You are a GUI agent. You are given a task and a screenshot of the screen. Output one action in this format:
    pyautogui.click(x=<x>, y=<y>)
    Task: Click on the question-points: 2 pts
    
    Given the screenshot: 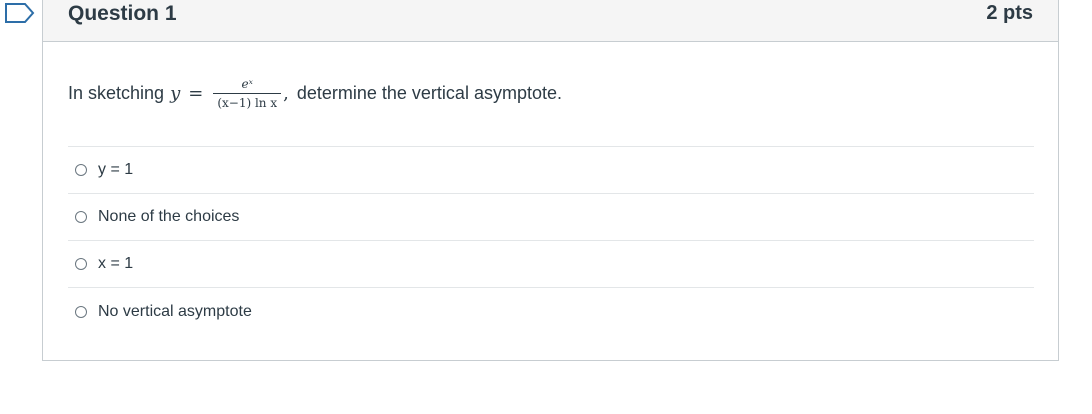 What is the action you would take?
    pyautogui.click(x=1009, y=13)
    